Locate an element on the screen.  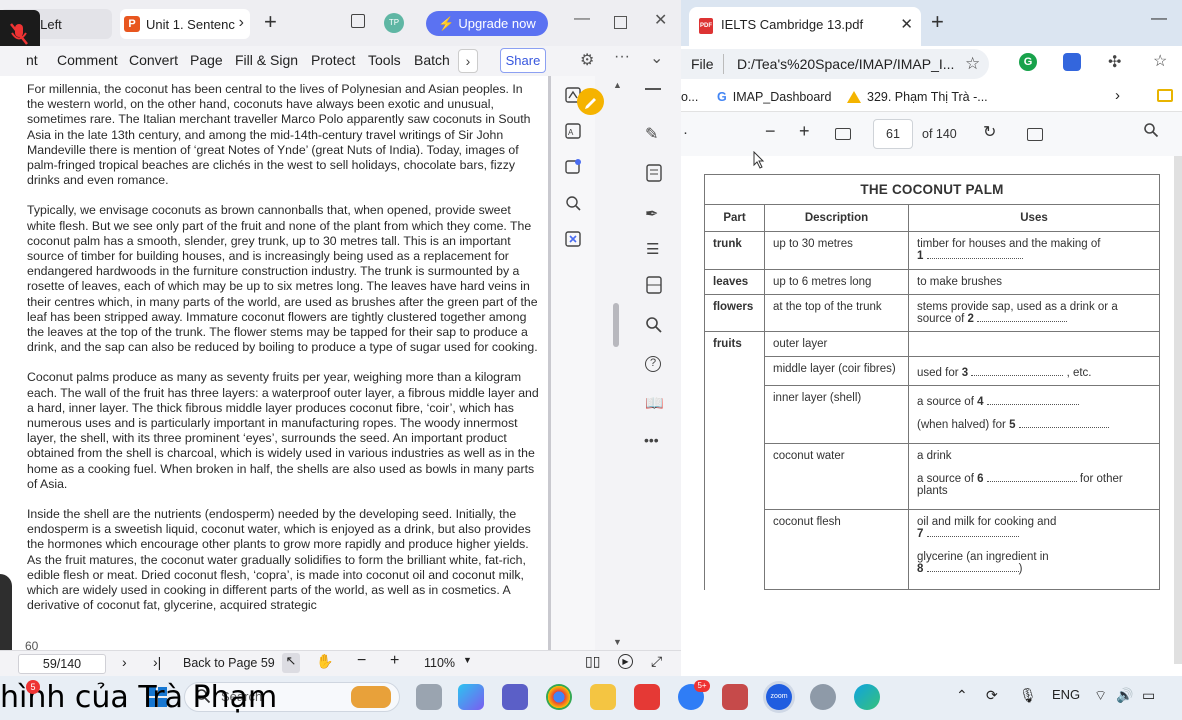
side-handle is located at coordinates (6, 612).